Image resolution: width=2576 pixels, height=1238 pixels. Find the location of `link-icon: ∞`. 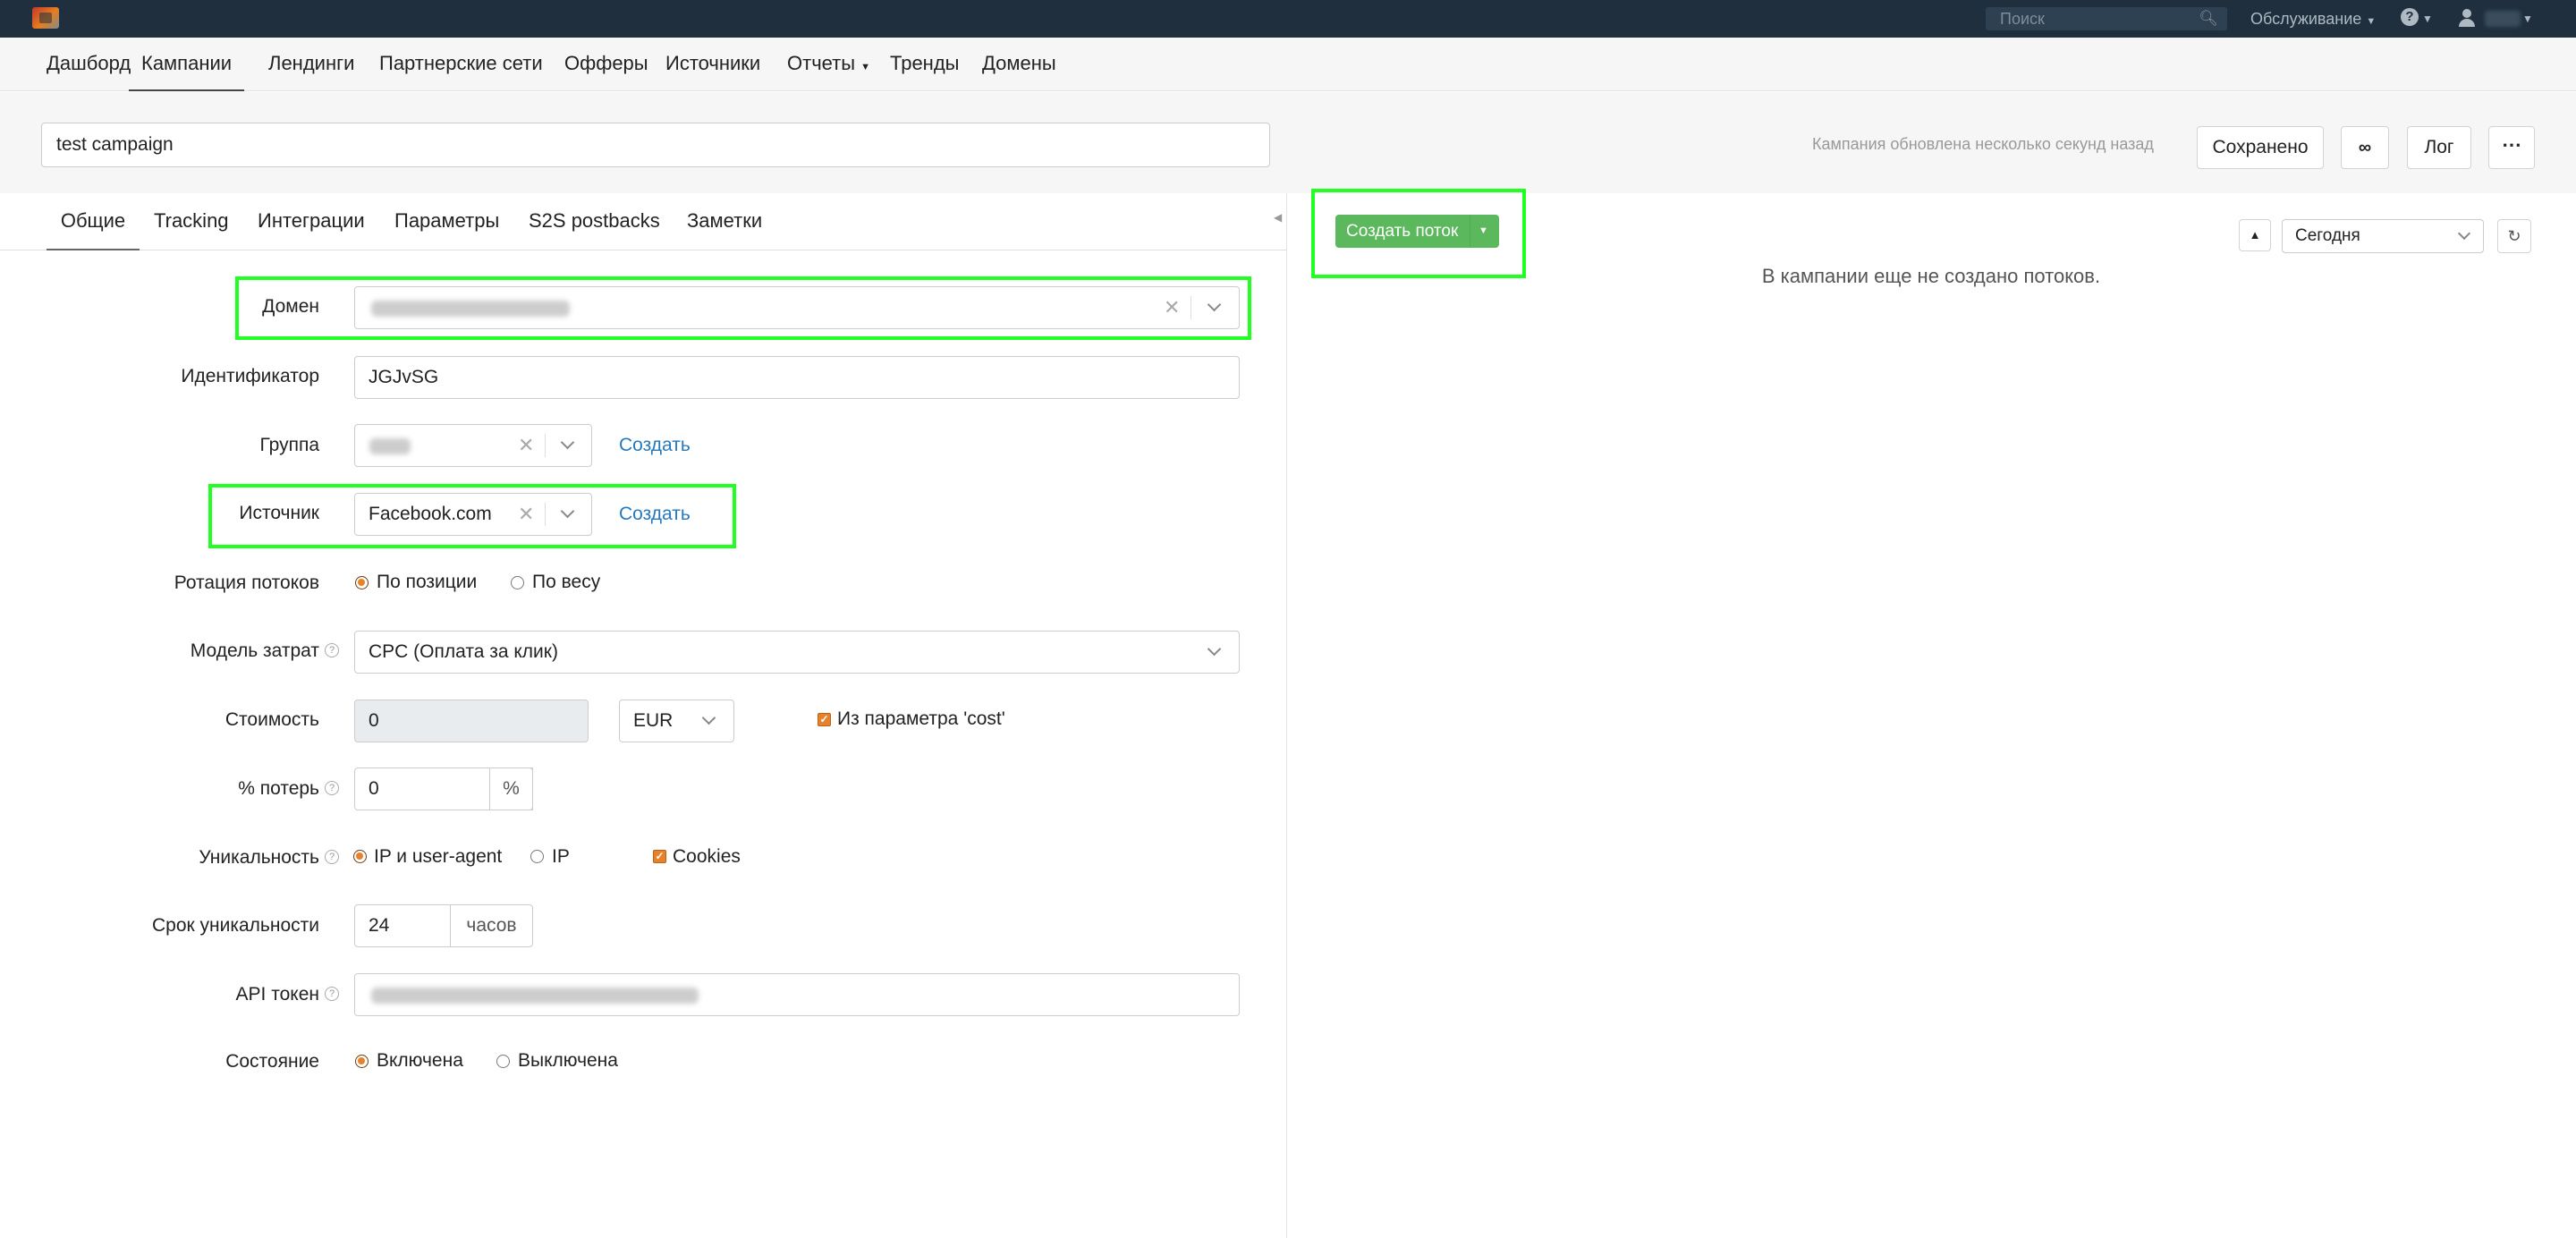

link-icon: ∞ is located at coordinates (2365, 147).